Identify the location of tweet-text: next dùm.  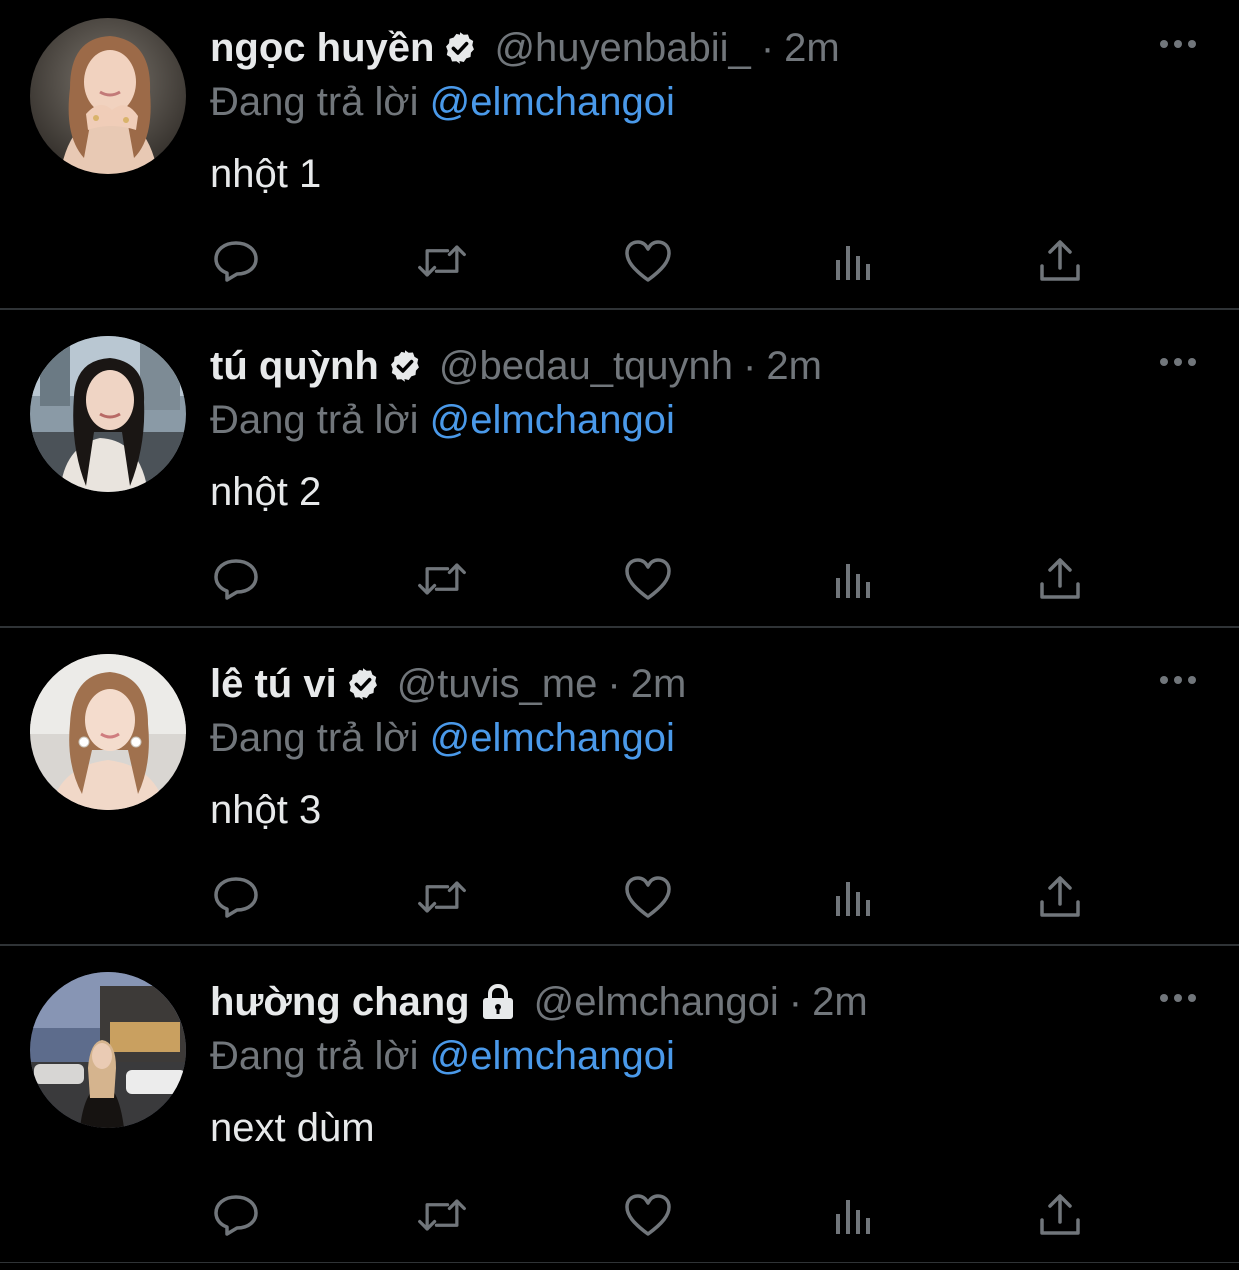
(292, 1128).